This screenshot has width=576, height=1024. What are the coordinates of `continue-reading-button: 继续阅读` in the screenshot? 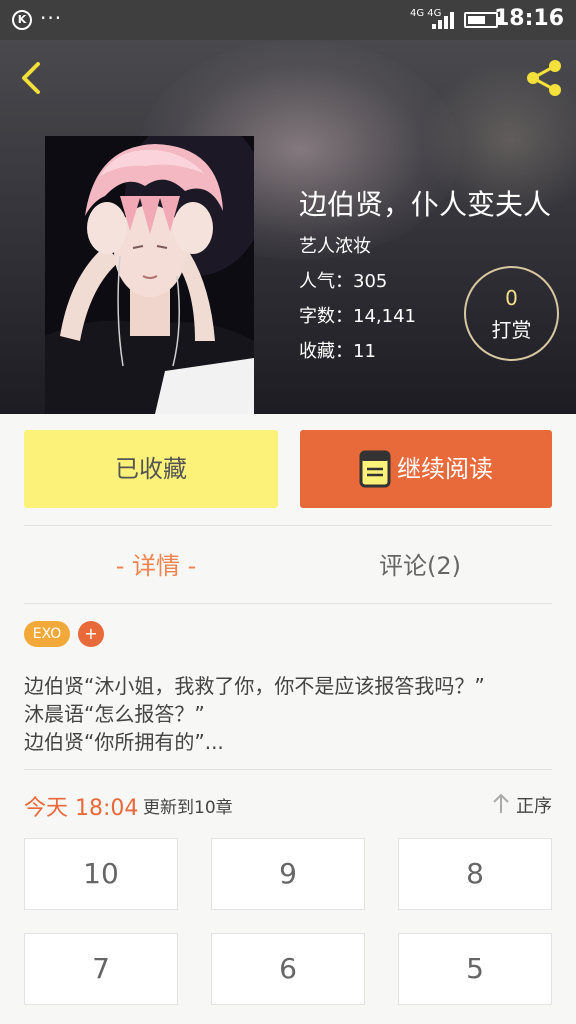 It's located at (426, 469).